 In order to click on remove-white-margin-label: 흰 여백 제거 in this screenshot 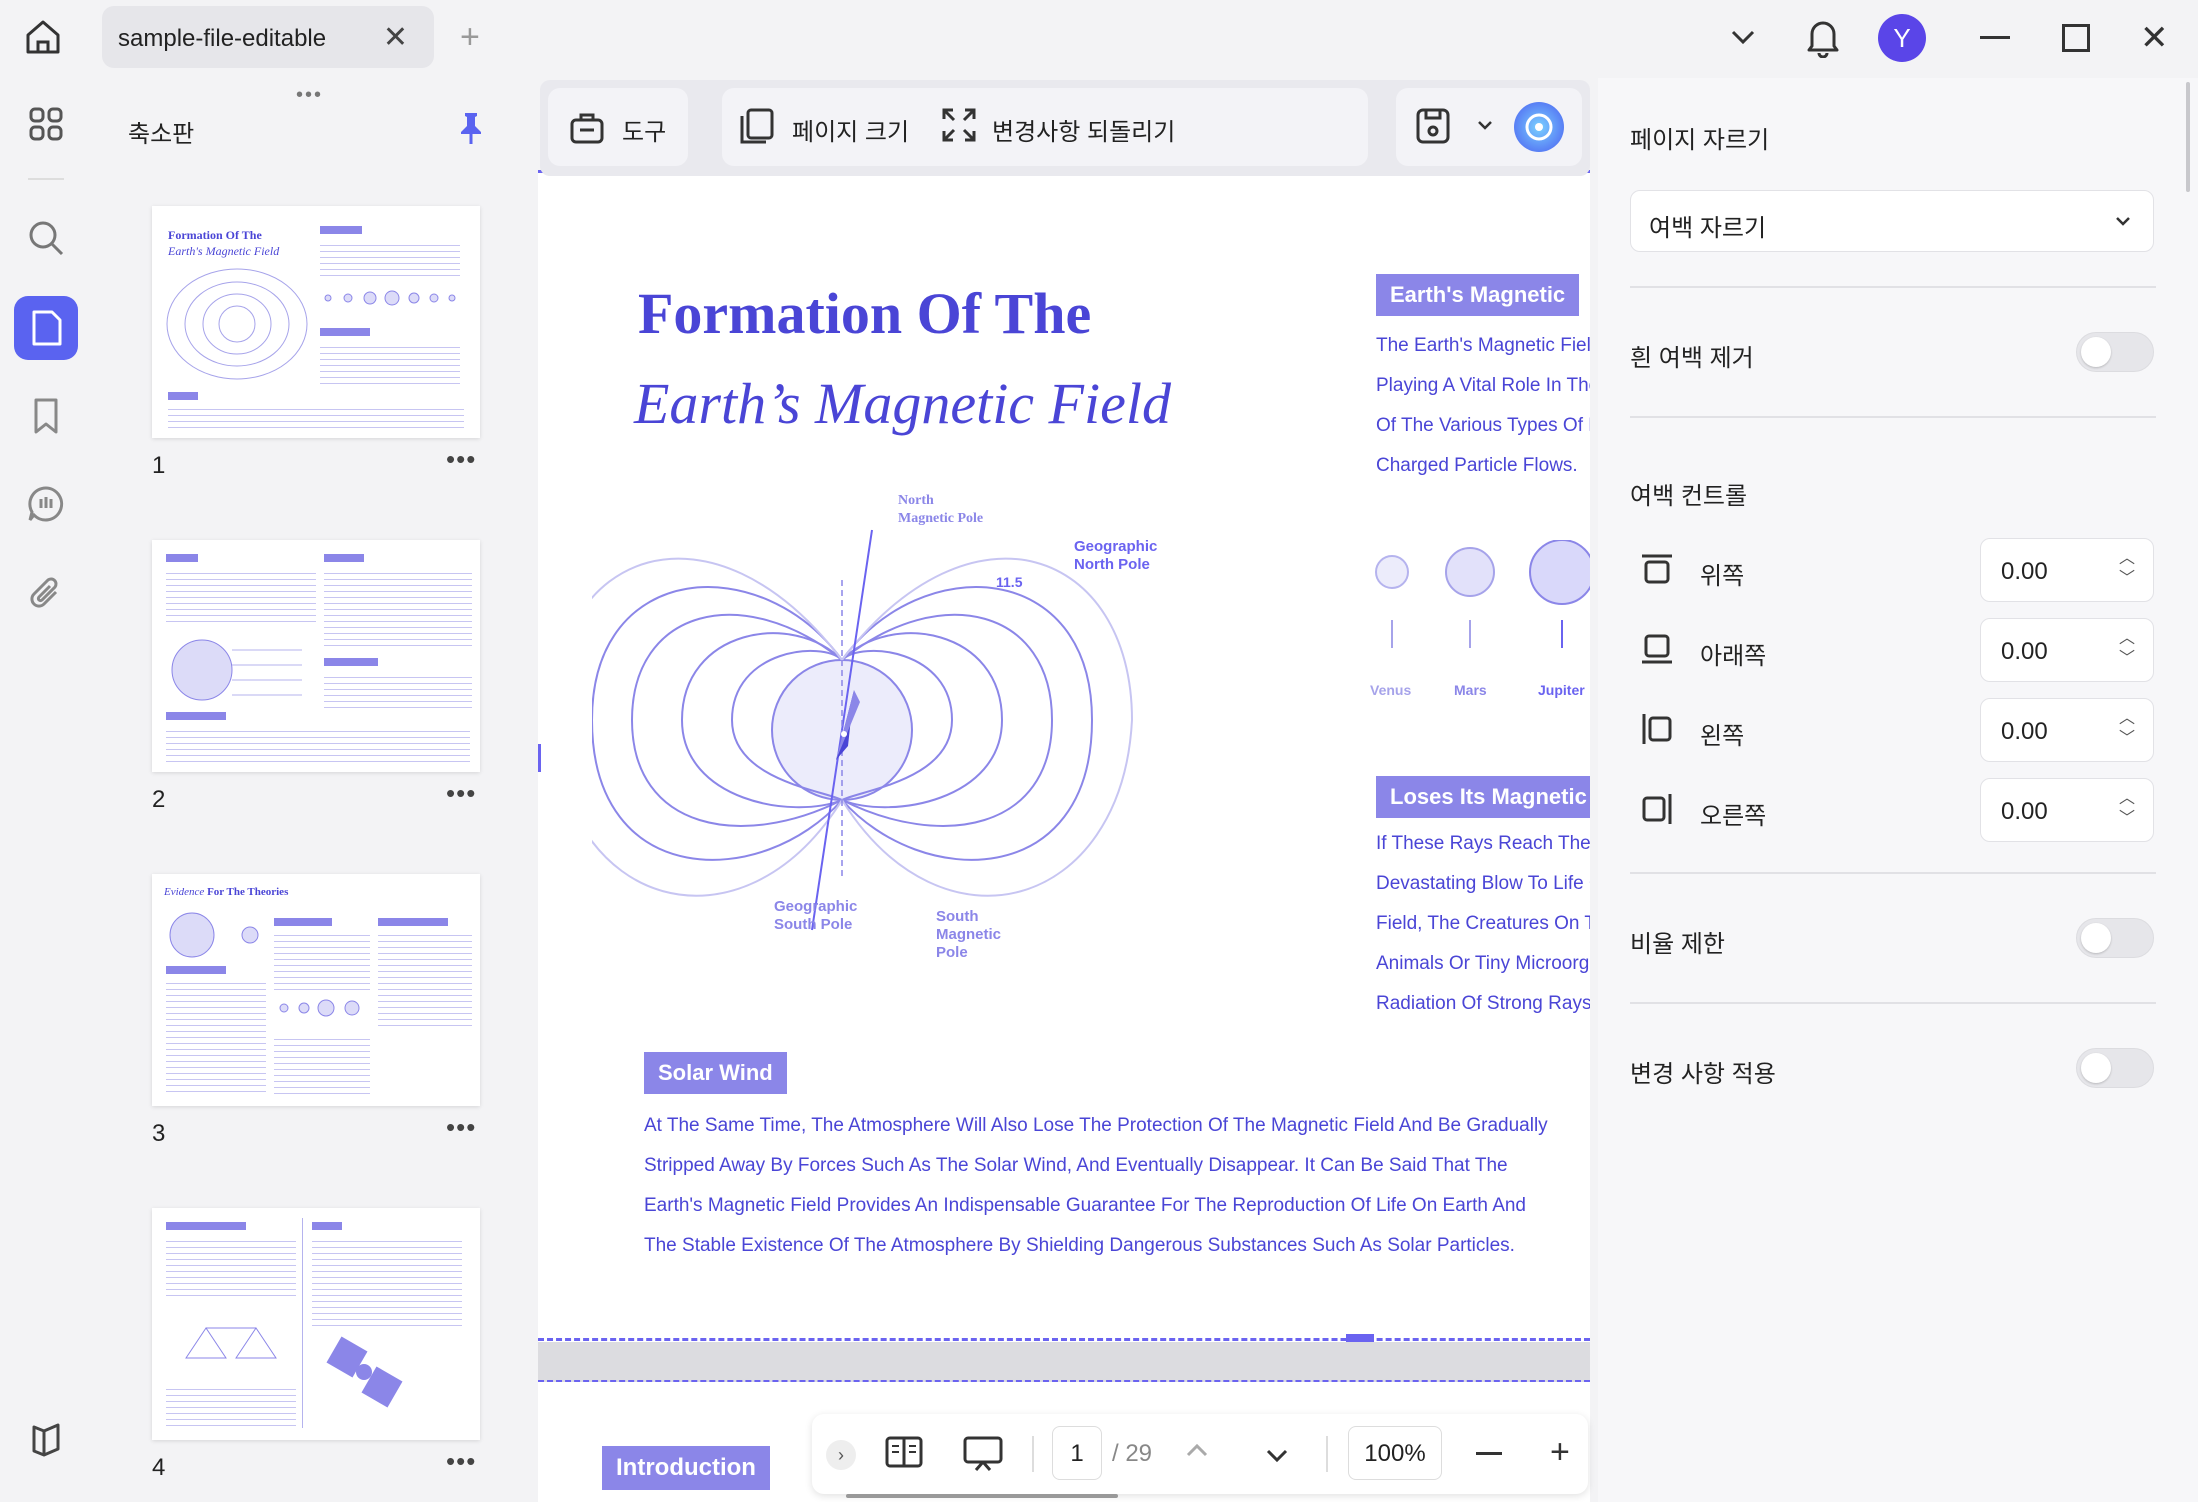, I will do `click(1692, 358)`.